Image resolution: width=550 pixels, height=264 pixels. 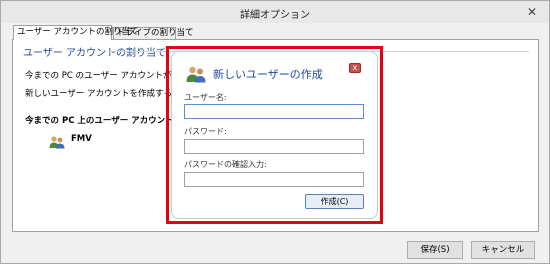 What do you see at coordinates (101, 121) in the screenshot?
I see `accounts-heading: 今までの PC 上のユーザー アカウント:` at bounding box center [101, 121].